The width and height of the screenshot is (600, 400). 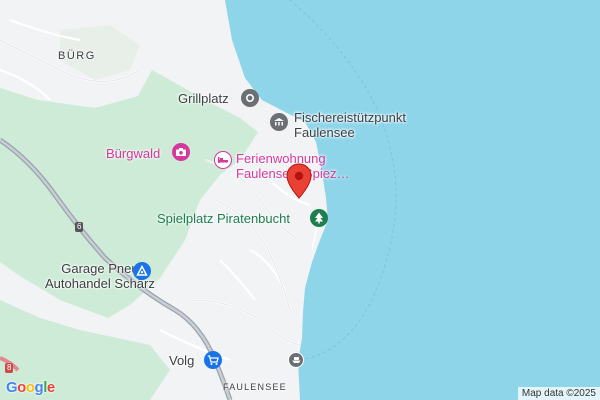 What do you see at coordinates (181, 360) in the screenshot?
I see `poi-label-volg: Volg` at bounding box center [181, 360].